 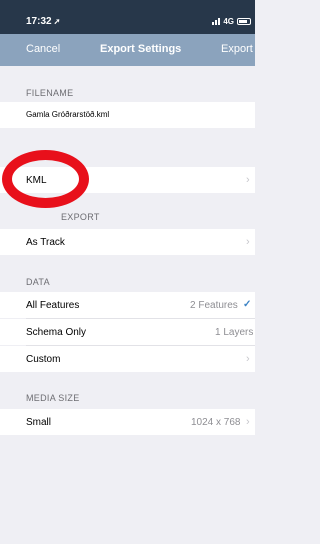 I want to click on data-option-value: 2 Features, so click(x=214, y=305).